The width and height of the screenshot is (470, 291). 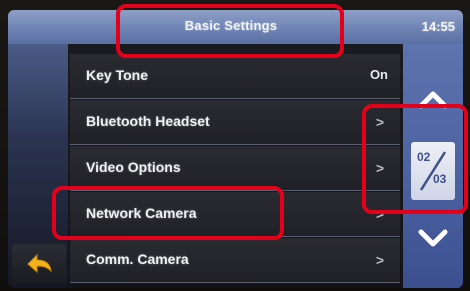 I want to click on scroll-down-button, so click(x=433, y=238).